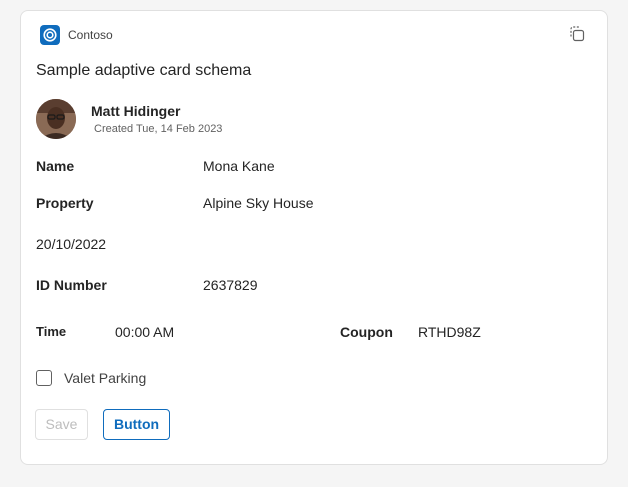 The width and height of the screenshot is (628, 487). I want to click on valet-parking-label: Valet Parking, so click(105, 378).